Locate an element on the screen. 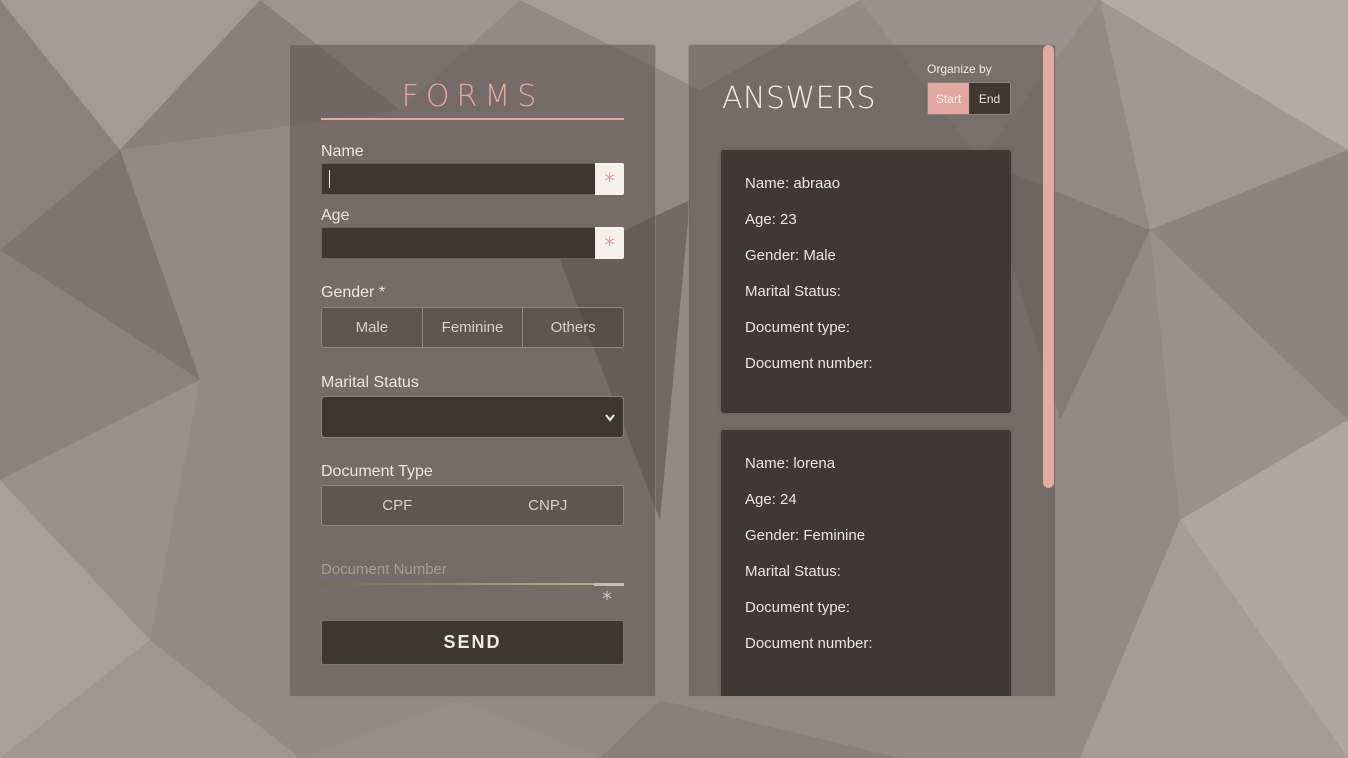  name-label: Name is located at coordinates (342, 151).